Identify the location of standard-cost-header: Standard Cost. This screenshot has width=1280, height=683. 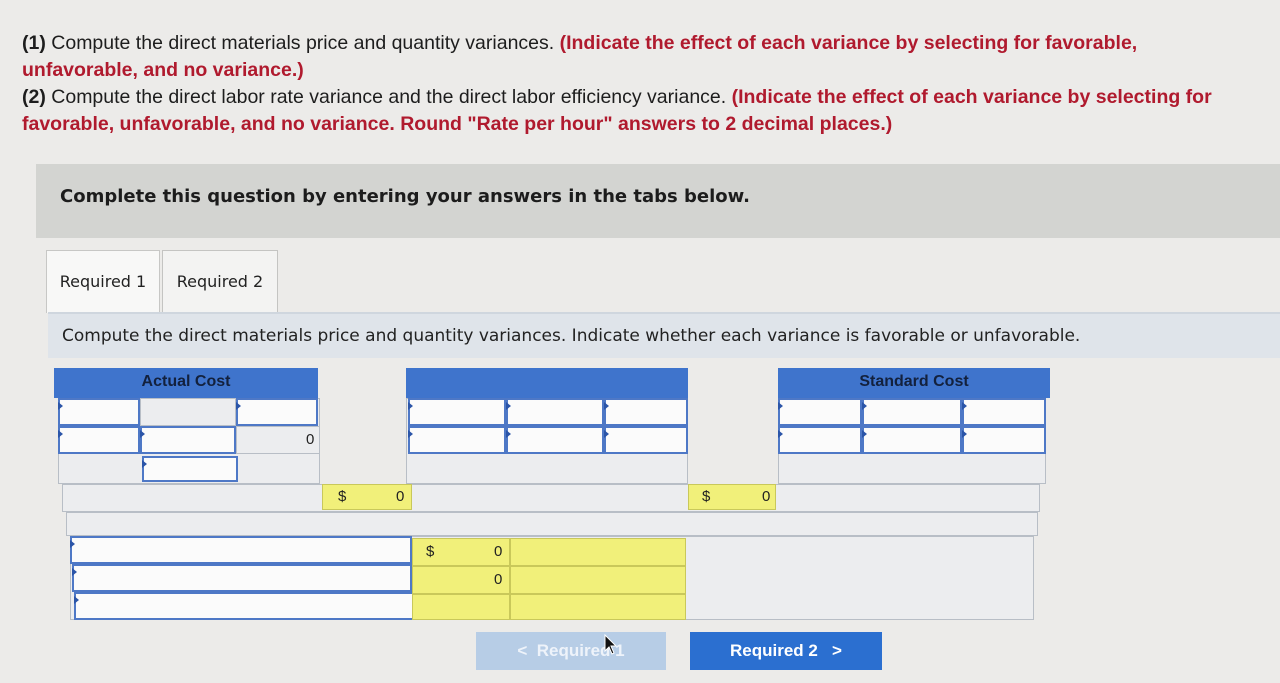
(914, 383).